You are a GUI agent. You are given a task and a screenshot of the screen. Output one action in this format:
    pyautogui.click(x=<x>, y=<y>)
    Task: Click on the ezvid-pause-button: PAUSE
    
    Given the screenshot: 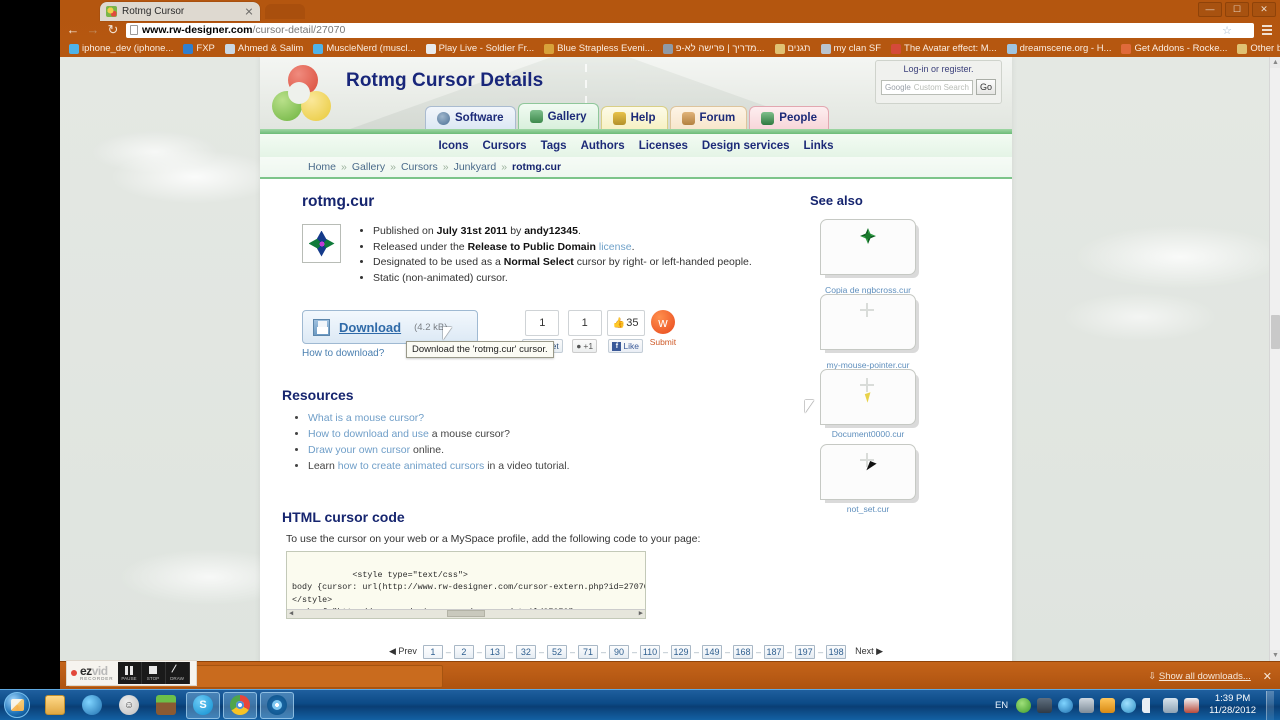 What is the action you would take?
    pyautogui.click(x=130, y=673)
    